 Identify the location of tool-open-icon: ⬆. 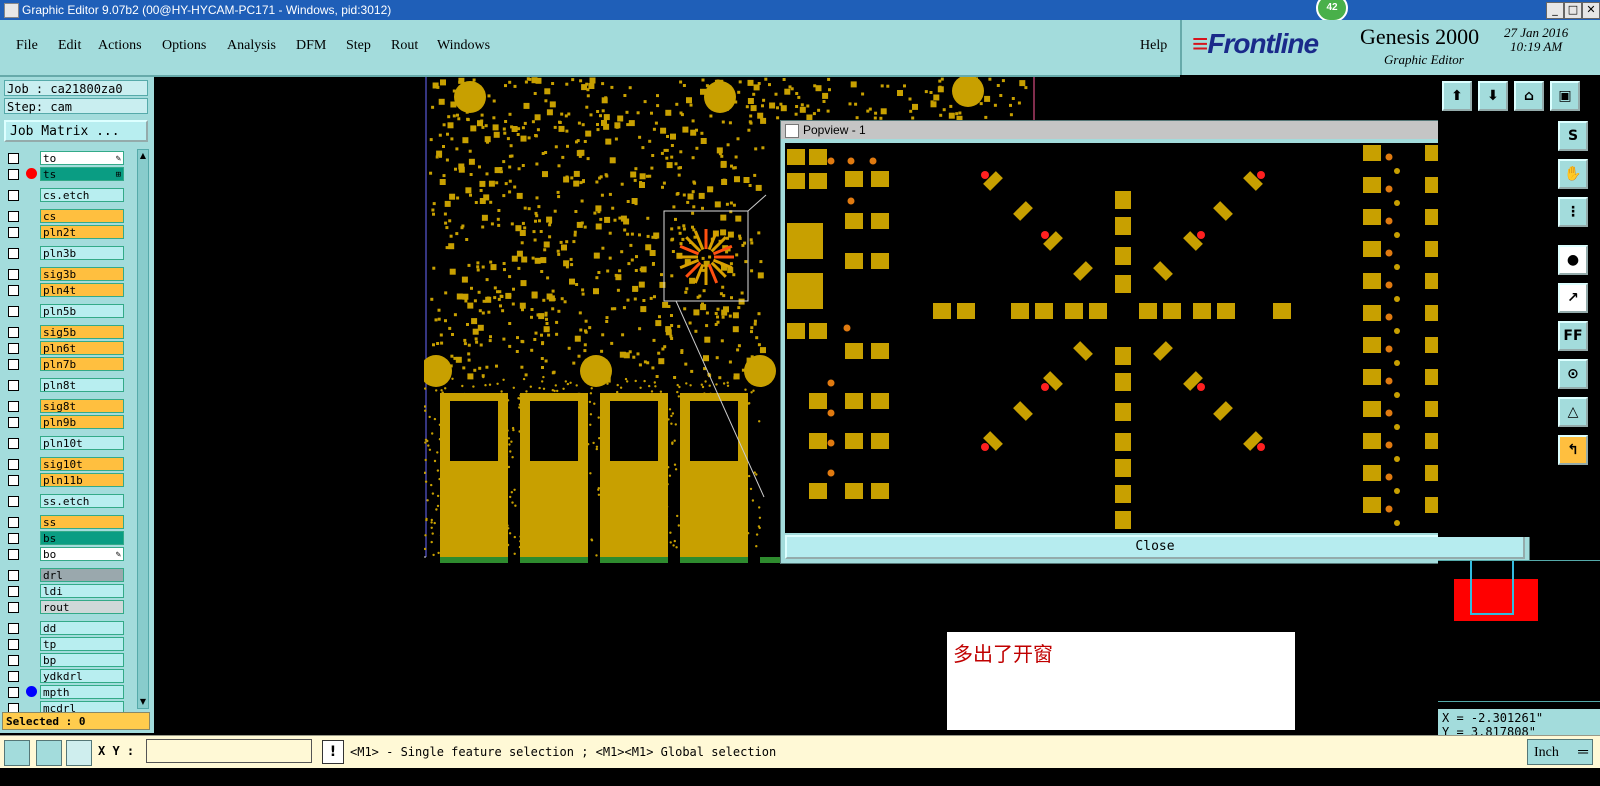
(1457, 96).